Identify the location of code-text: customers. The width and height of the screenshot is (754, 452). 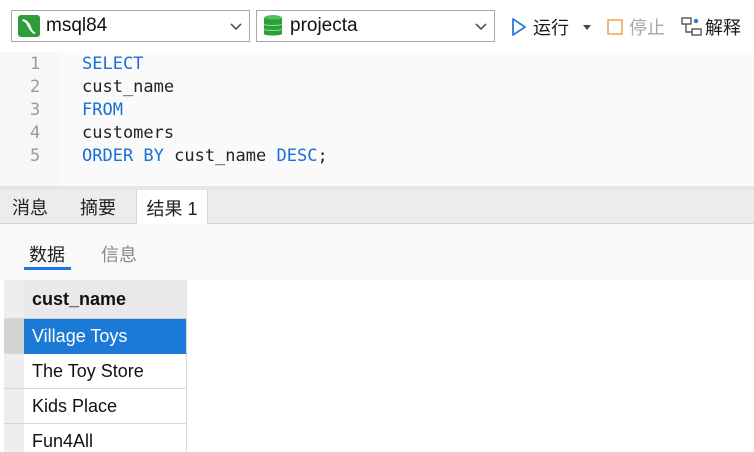
(128, 133).